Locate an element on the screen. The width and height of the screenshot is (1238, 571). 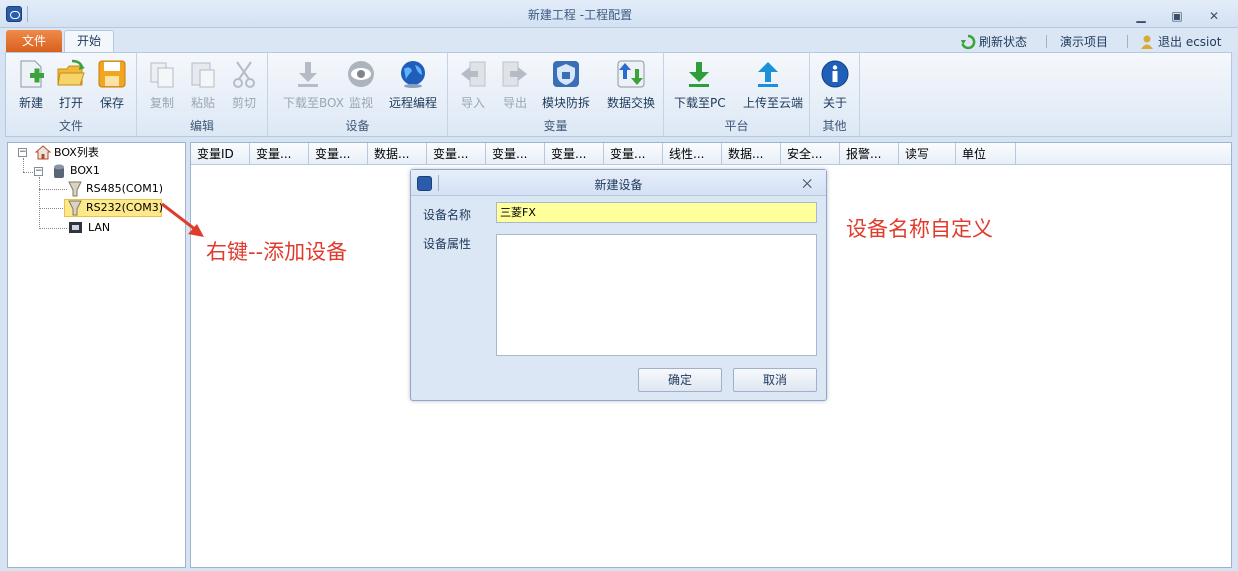
data-exchange-label: 数据交换 is located at coordinates (630, 103).